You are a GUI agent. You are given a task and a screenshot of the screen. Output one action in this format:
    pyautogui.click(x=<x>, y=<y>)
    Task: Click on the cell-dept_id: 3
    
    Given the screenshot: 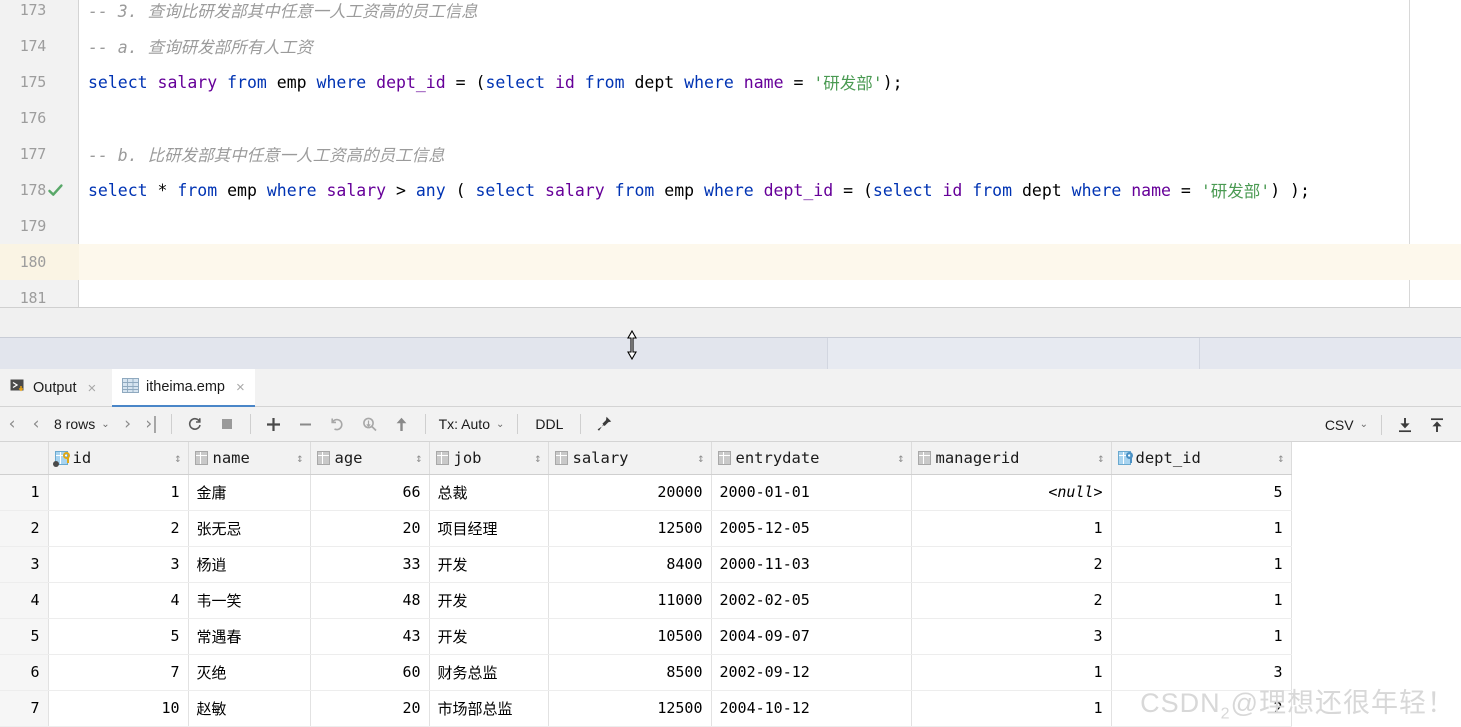 What is the action you would take?
    pyautogui.click(x=1201, y=672)
    